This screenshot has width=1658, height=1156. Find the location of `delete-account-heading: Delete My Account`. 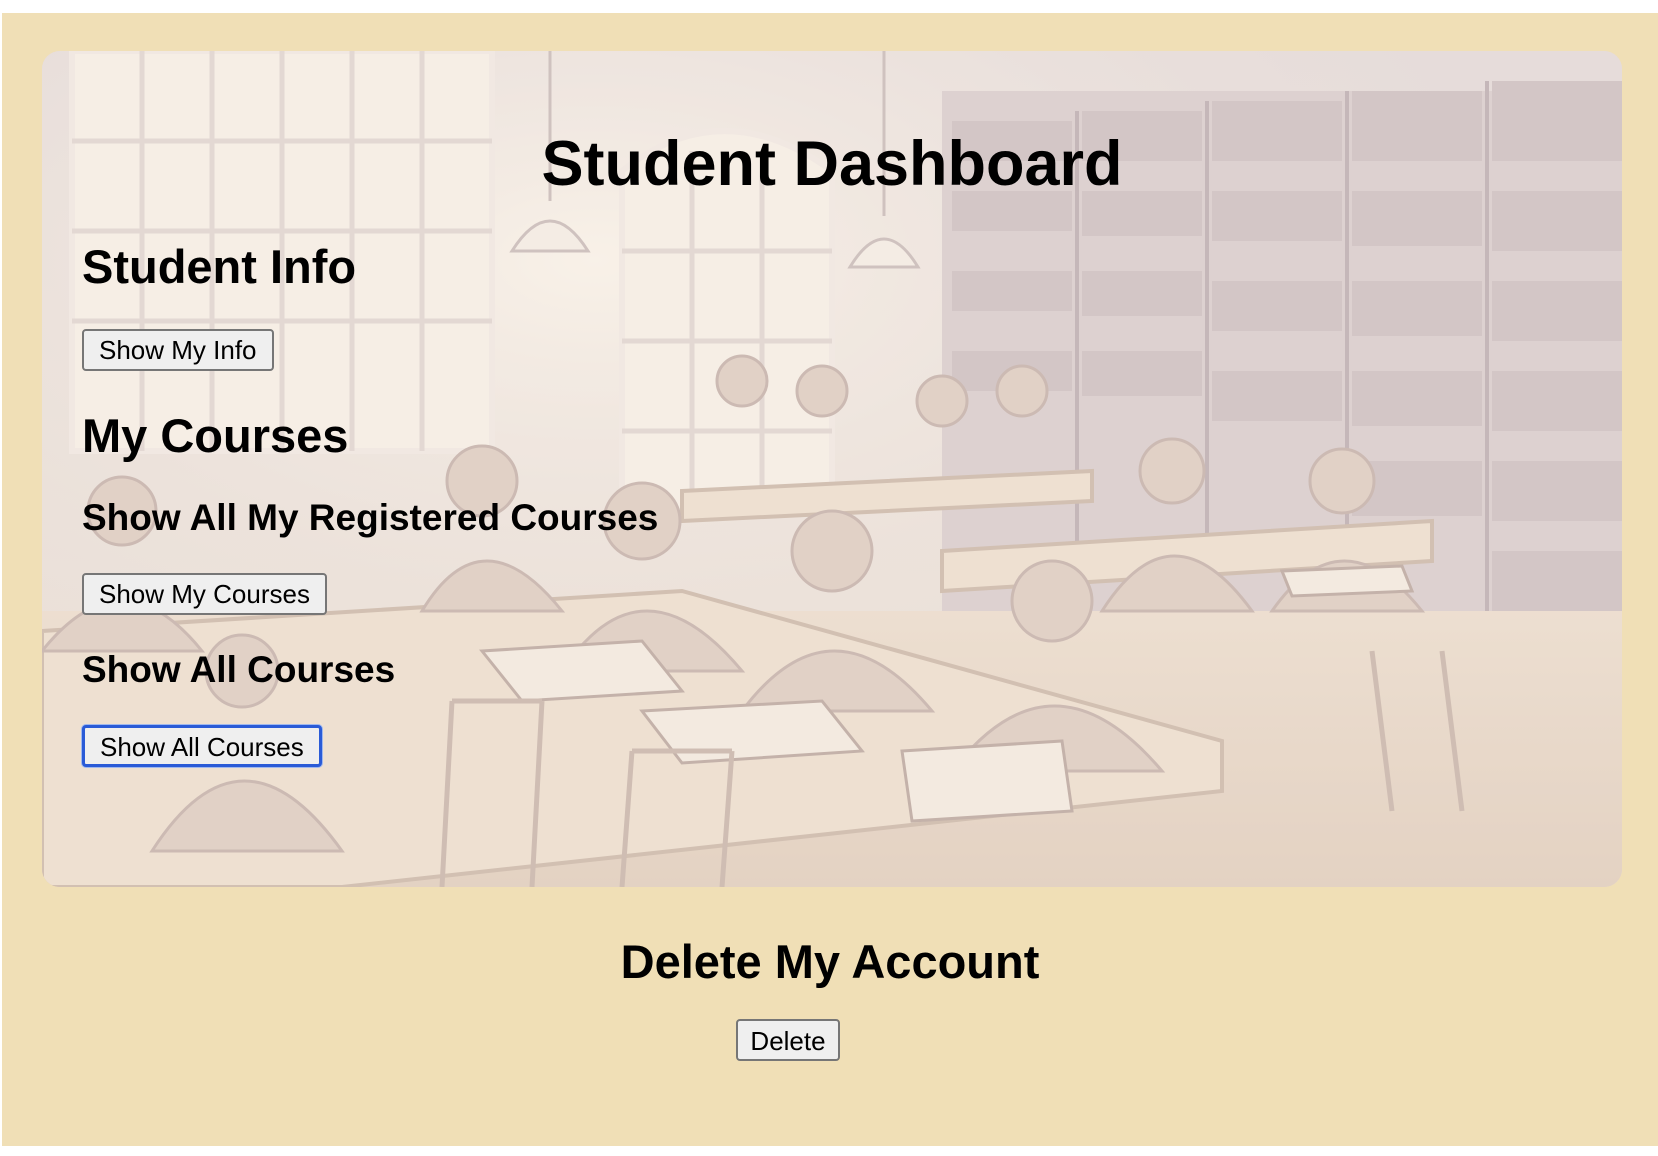

delete-account-heading: Delete My Account is located at coordinates (830, 961).